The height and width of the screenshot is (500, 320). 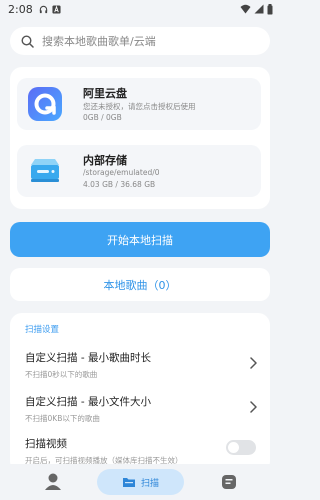 I want to click on message-icon, so click(x=229, y=482).